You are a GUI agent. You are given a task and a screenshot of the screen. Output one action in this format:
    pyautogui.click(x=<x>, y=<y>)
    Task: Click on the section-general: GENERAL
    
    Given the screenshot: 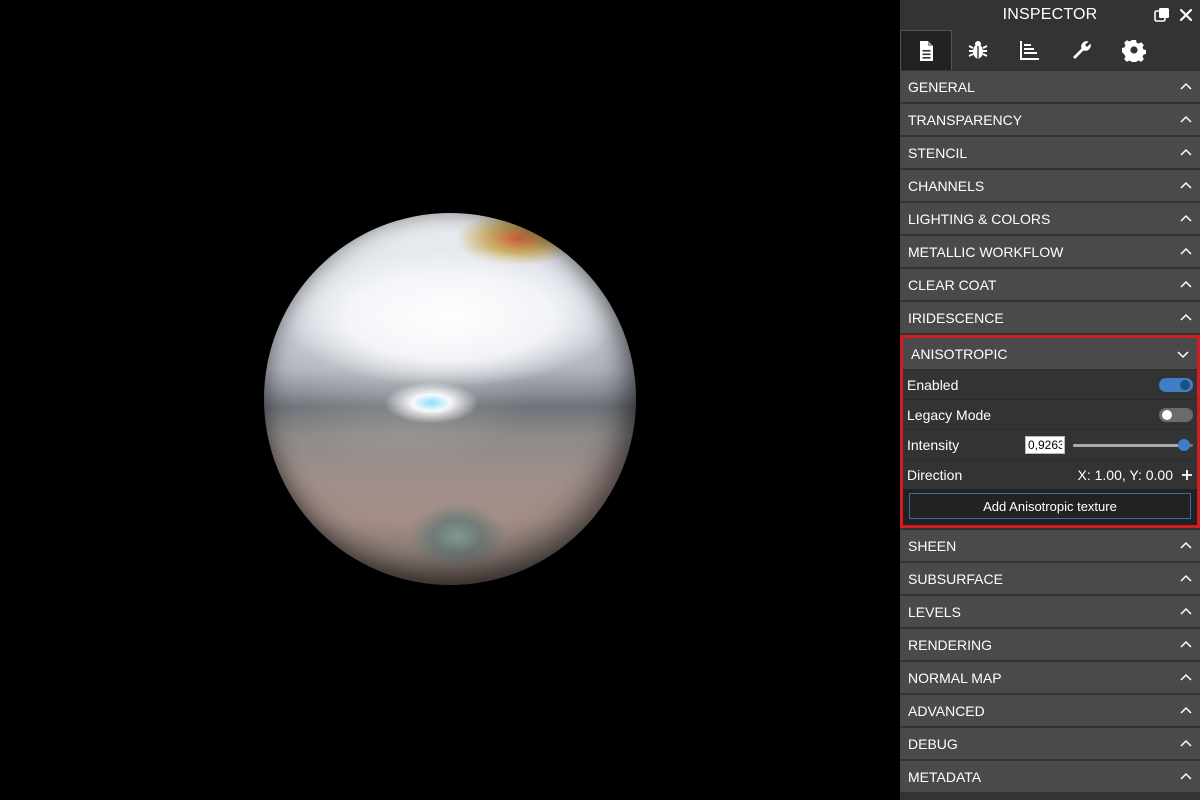 What is the action you would take?
    pyautogui.click(x=1050, y=86)
    